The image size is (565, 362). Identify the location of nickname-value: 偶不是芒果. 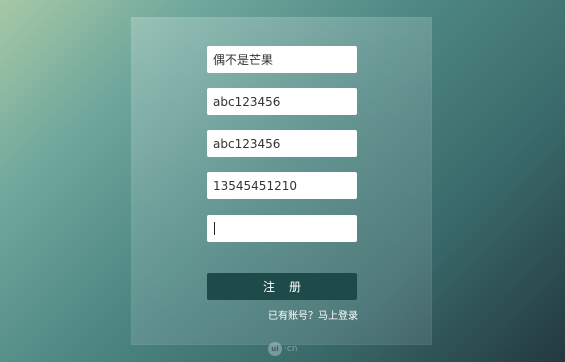
(243, 60).